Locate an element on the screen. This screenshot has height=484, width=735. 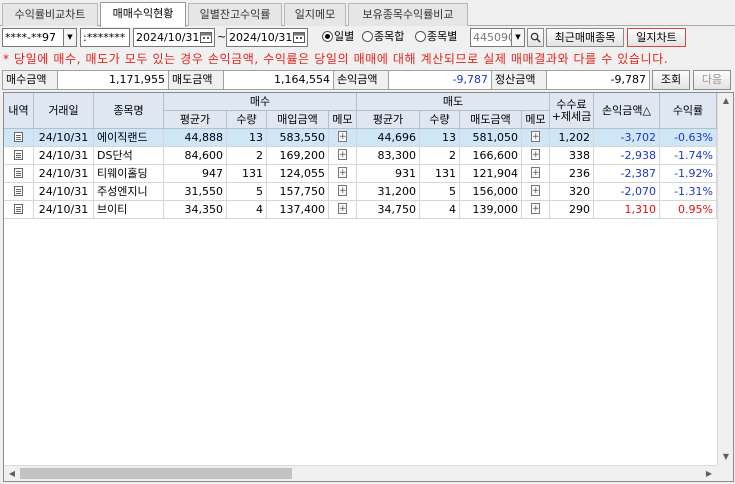
radio-by-item: 종목별 is located at coordinates (436, 37).